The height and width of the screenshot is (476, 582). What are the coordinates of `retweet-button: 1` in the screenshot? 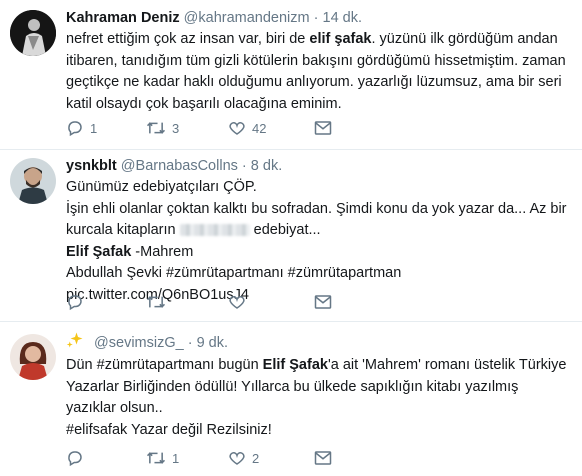 It's located at (187, 458).